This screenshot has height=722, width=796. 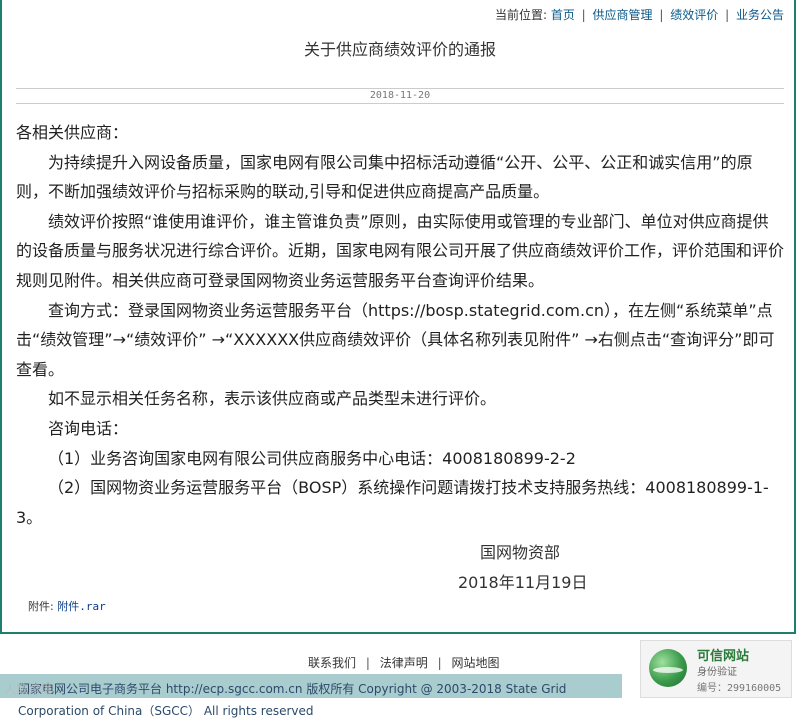 I want to click on trust-badge-subtitle: 身份验证, so click(x=717, y=672).